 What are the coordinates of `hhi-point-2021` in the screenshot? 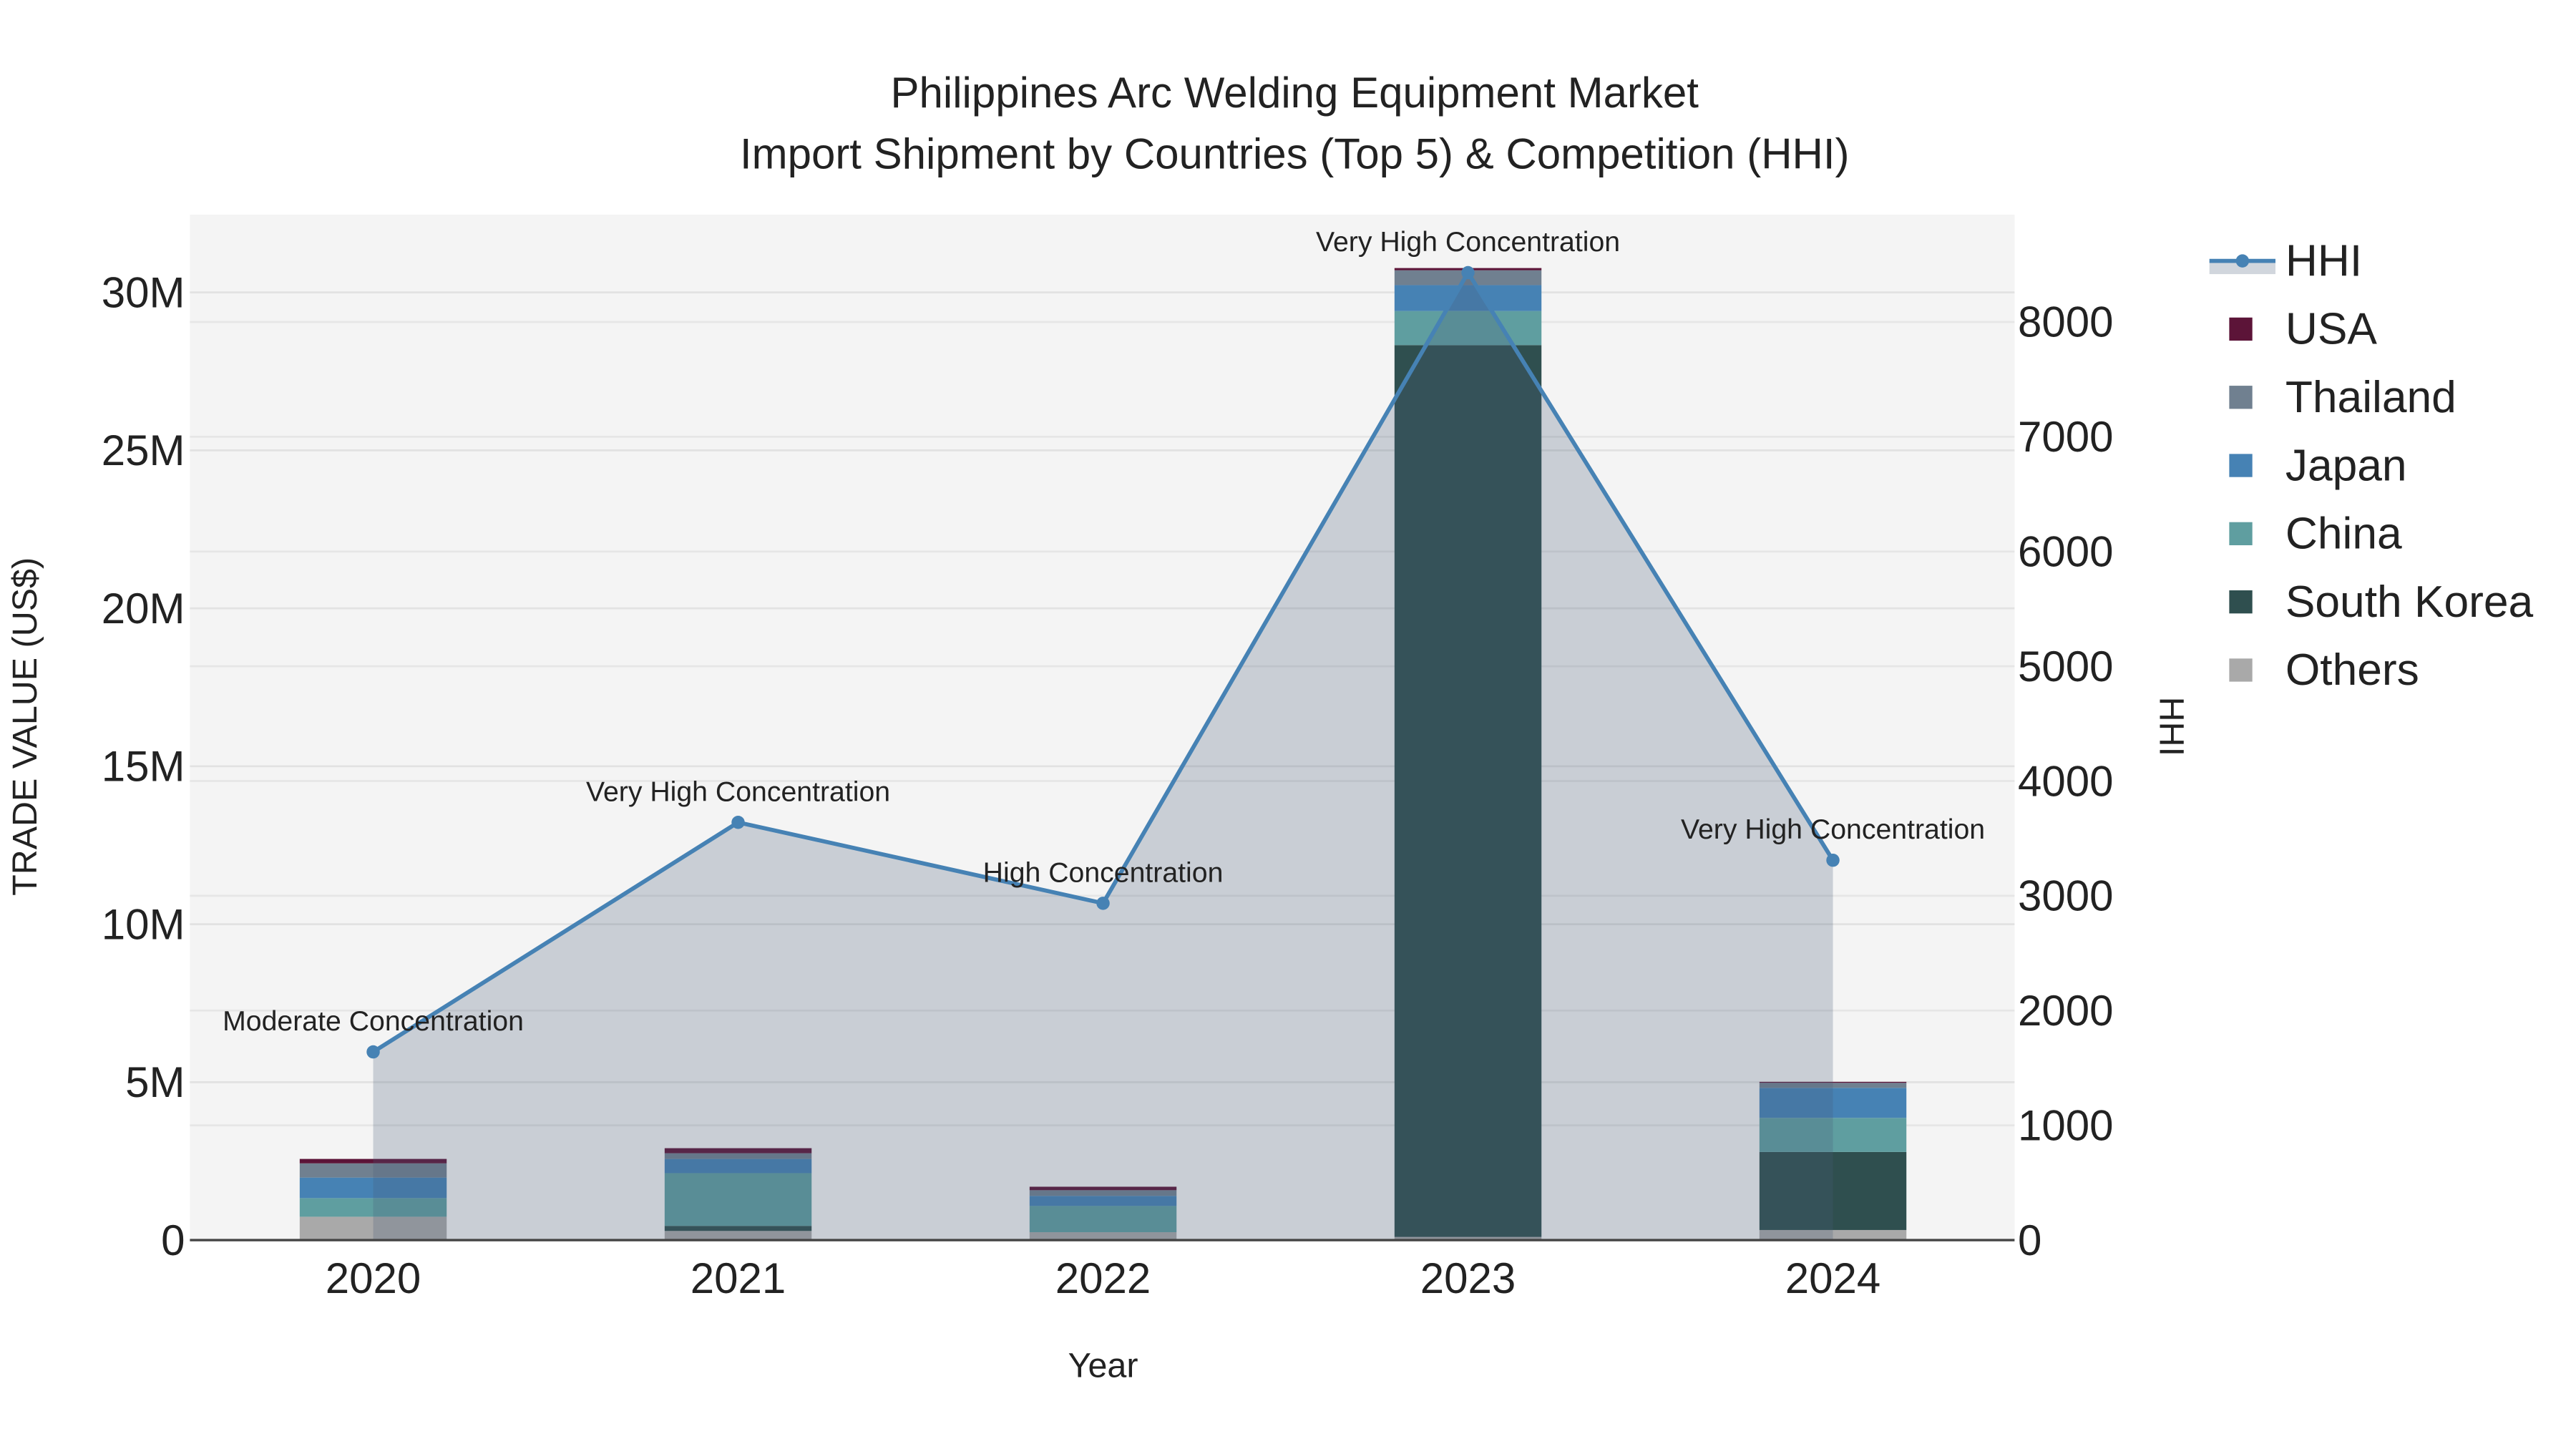 It's located at (738, 822).